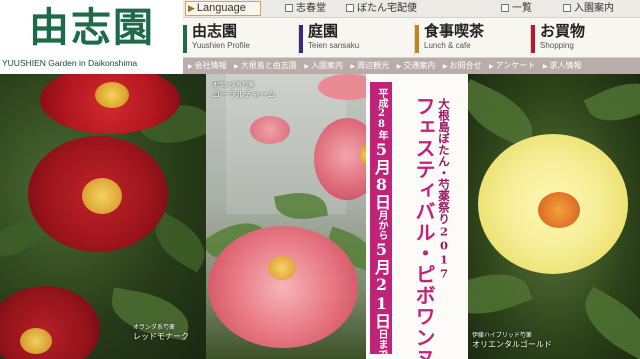  I want to click on logo-text: 由志園, so click(92, 27).